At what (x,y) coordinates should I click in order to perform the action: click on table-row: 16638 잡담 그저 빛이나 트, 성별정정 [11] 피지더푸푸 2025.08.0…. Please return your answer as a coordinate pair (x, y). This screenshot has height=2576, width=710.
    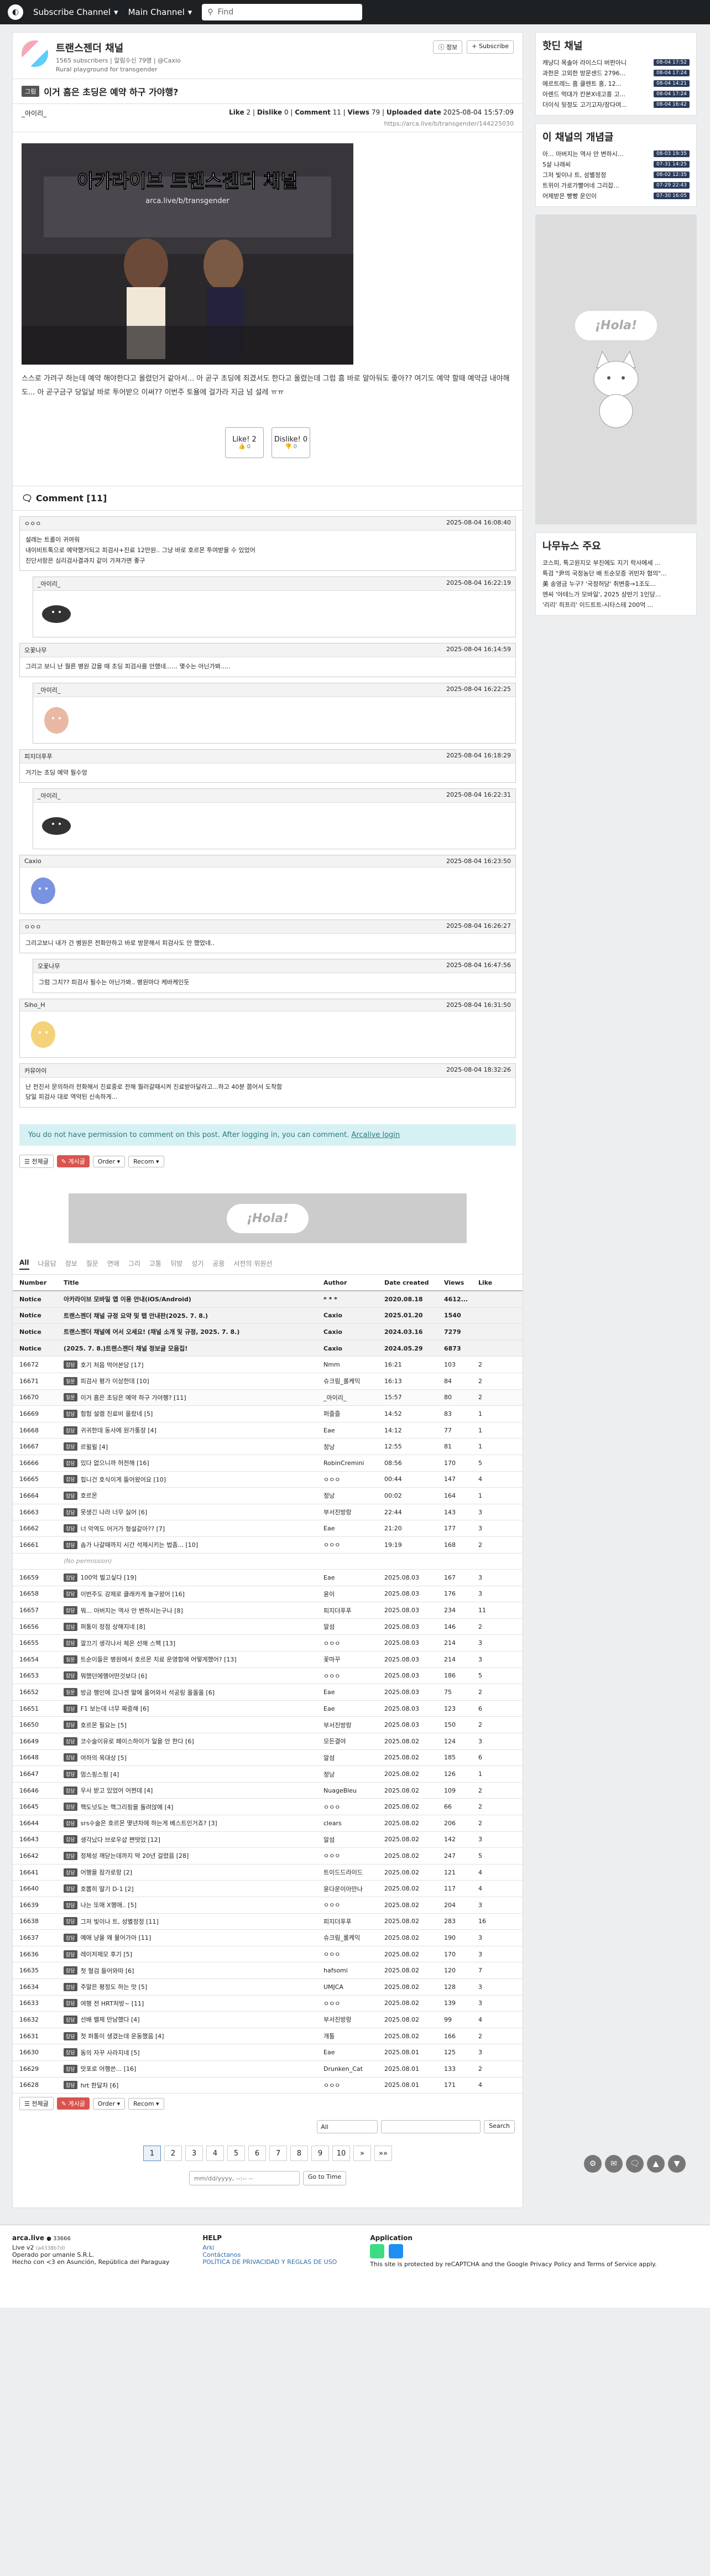
    Looking at the image, I should click on (268, 1922).